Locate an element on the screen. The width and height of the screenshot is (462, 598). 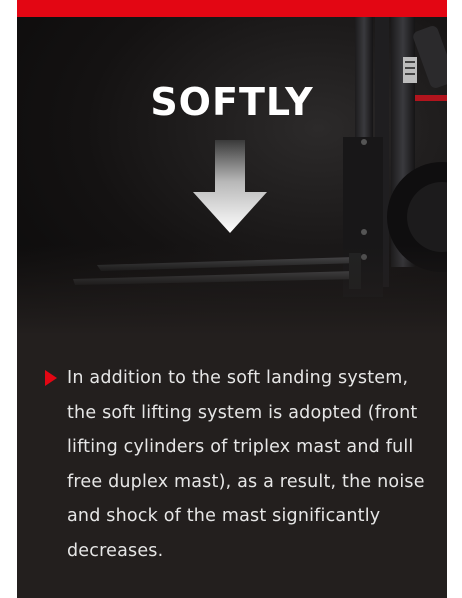
down-arrow-icon is located at coordinates (230, 186).